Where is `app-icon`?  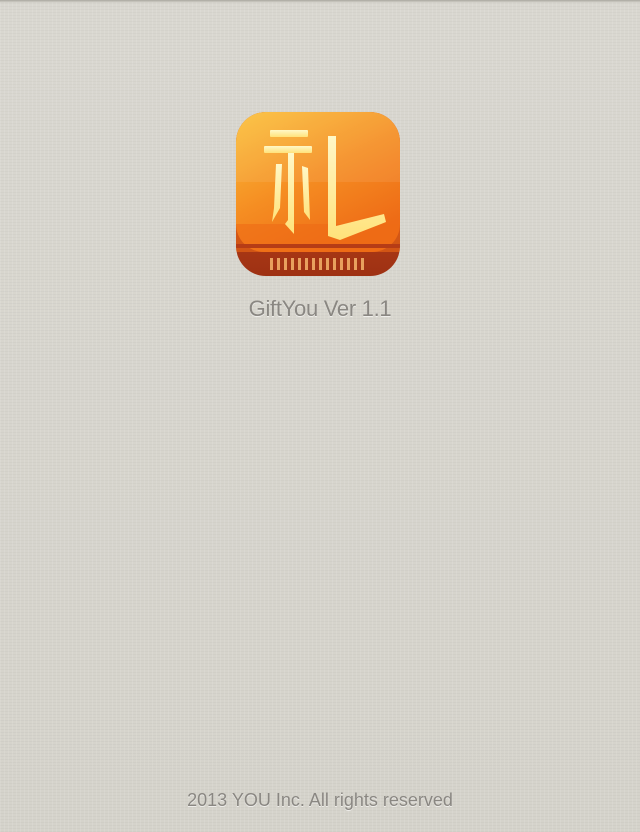
app-icon is located at coordinates (318, 194).